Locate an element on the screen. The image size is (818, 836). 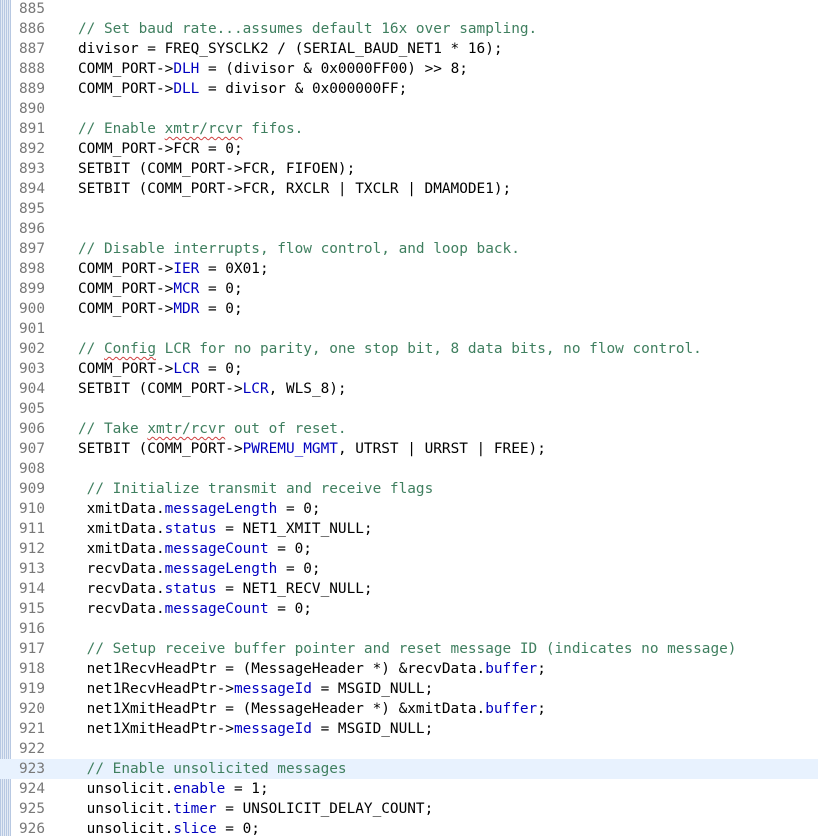
code-line: 898 COMM_PORT->IER = 0X01; is located at coordinates (409, 269).